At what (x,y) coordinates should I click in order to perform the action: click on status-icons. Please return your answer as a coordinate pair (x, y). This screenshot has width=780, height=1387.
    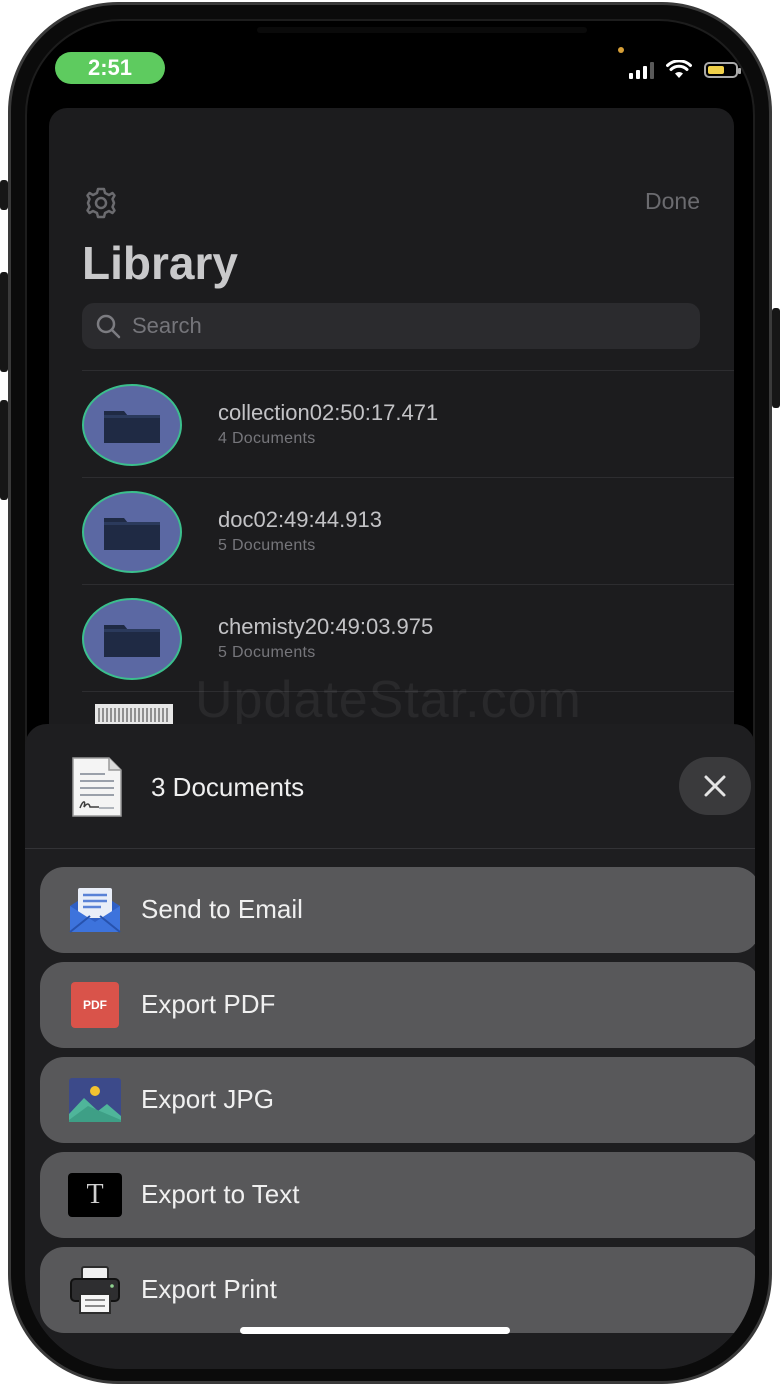
    Looking at the image, I should click on (685, 70).